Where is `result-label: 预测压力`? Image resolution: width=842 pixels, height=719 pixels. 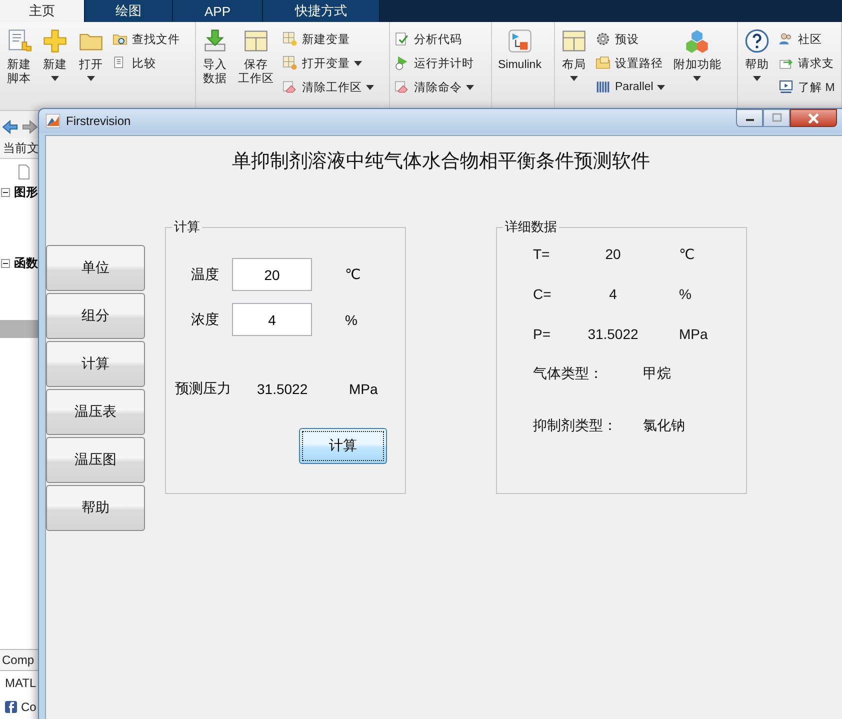
result-label: 预测压力 is located at coordinates (203, 389).